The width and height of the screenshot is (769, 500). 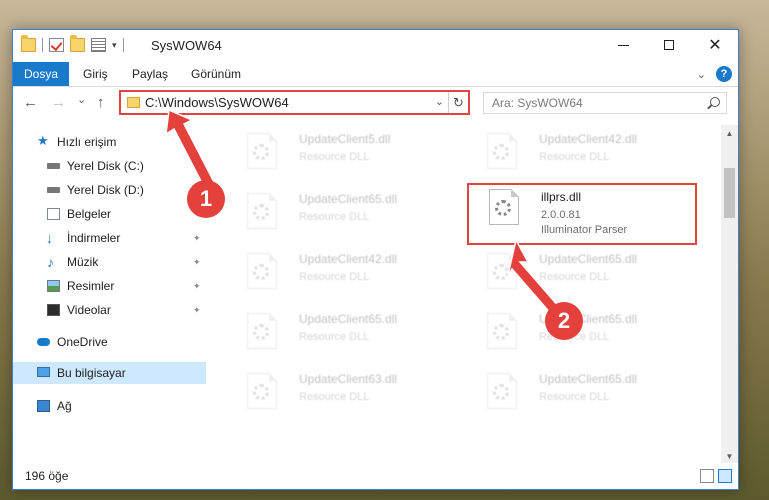 What do you see at coordinates (91, 373) in the screenshot?
I see `sidebar-item-label: Bu bilgisayar` at bounding box center [91, 373].